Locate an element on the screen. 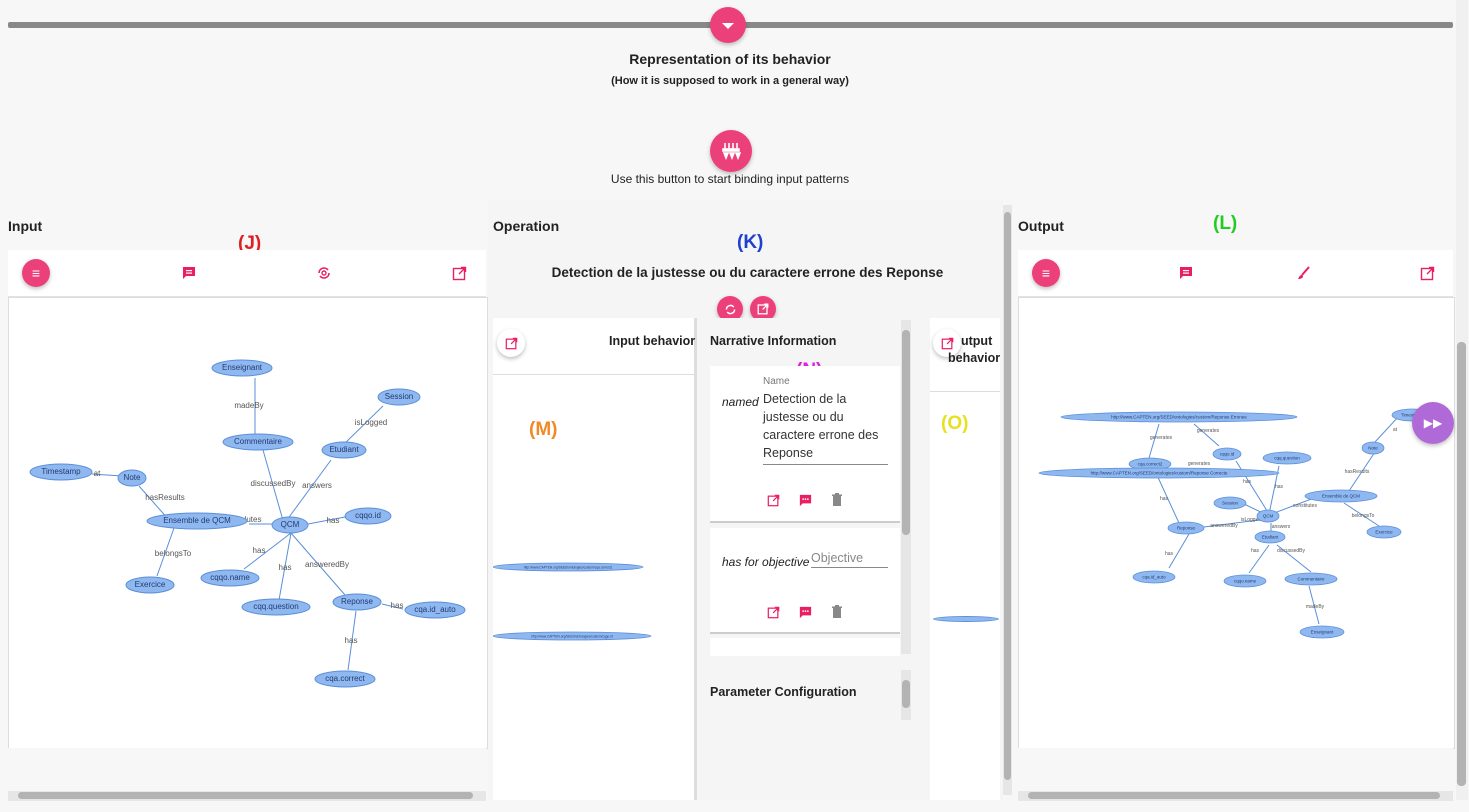 The height and width of the screenshot is (812, 1469). edge-label: hasResults is located at coordinates (165, 497).